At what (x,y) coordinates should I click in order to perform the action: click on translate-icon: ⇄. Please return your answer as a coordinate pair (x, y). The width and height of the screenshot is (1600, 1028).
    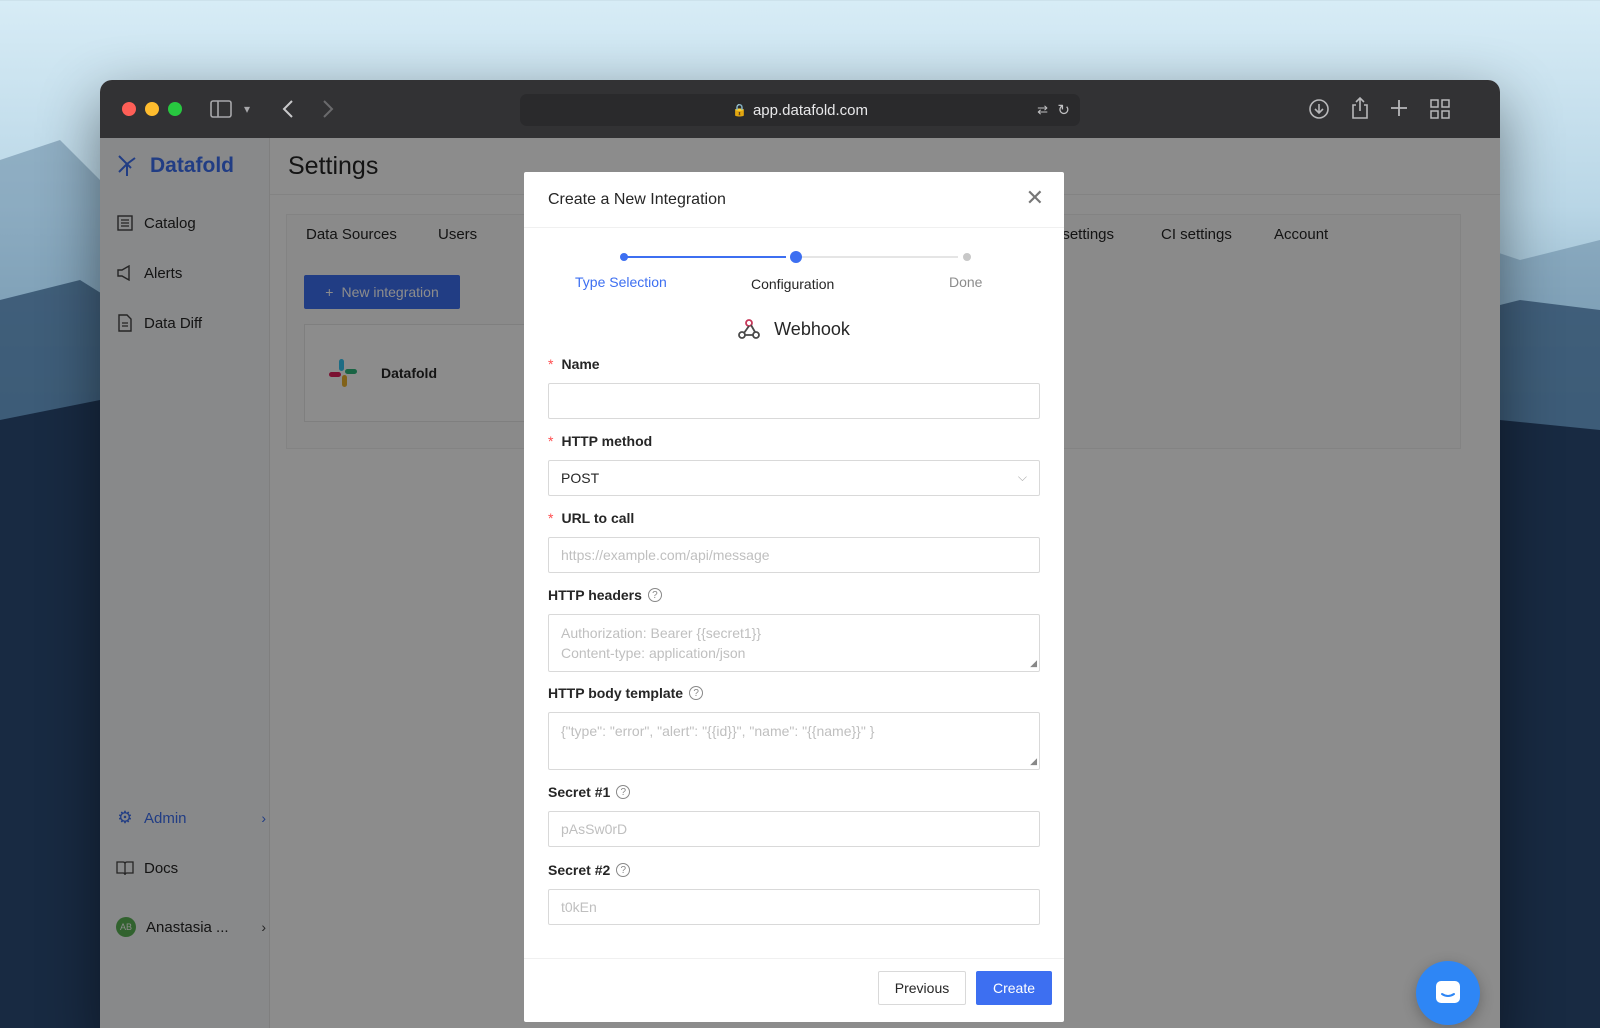
    Looking at the image, I should click on (1042, 110).